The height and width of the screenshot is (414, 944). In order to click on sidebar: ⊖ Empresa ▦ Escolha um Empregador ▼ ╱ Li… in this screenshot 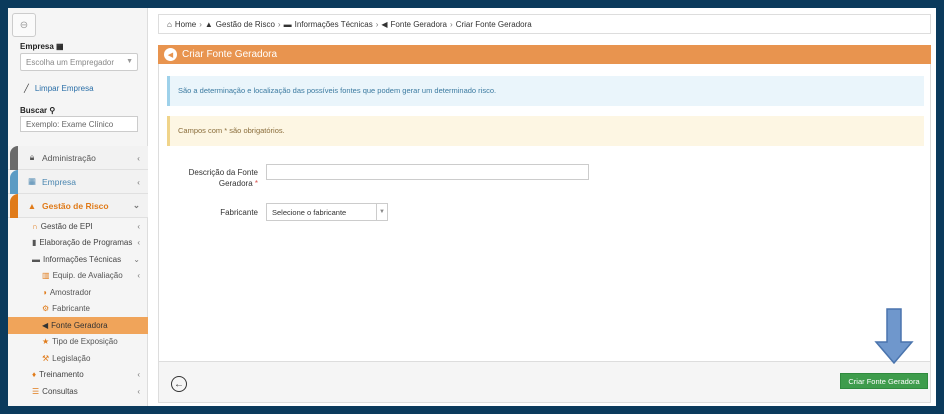, I will do `click(78, 207)`.